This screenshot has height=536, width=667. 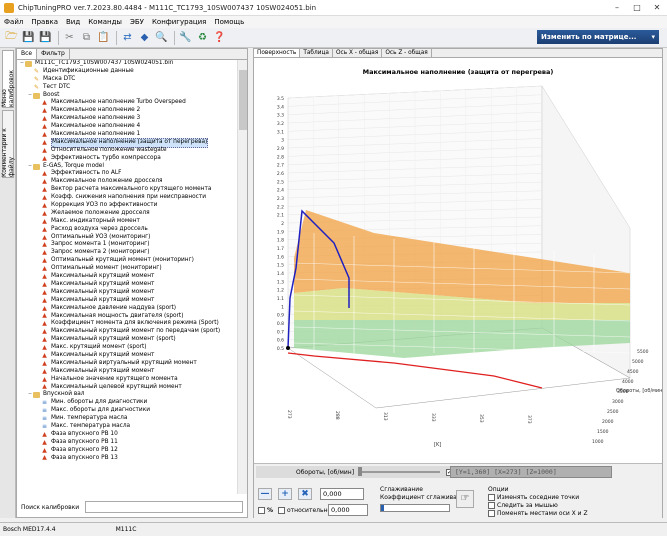 What do you see at coordinates (11, 37) in the screenshot?
I see `open-folder-icon: 🗁` at bounding box center [11, 37].